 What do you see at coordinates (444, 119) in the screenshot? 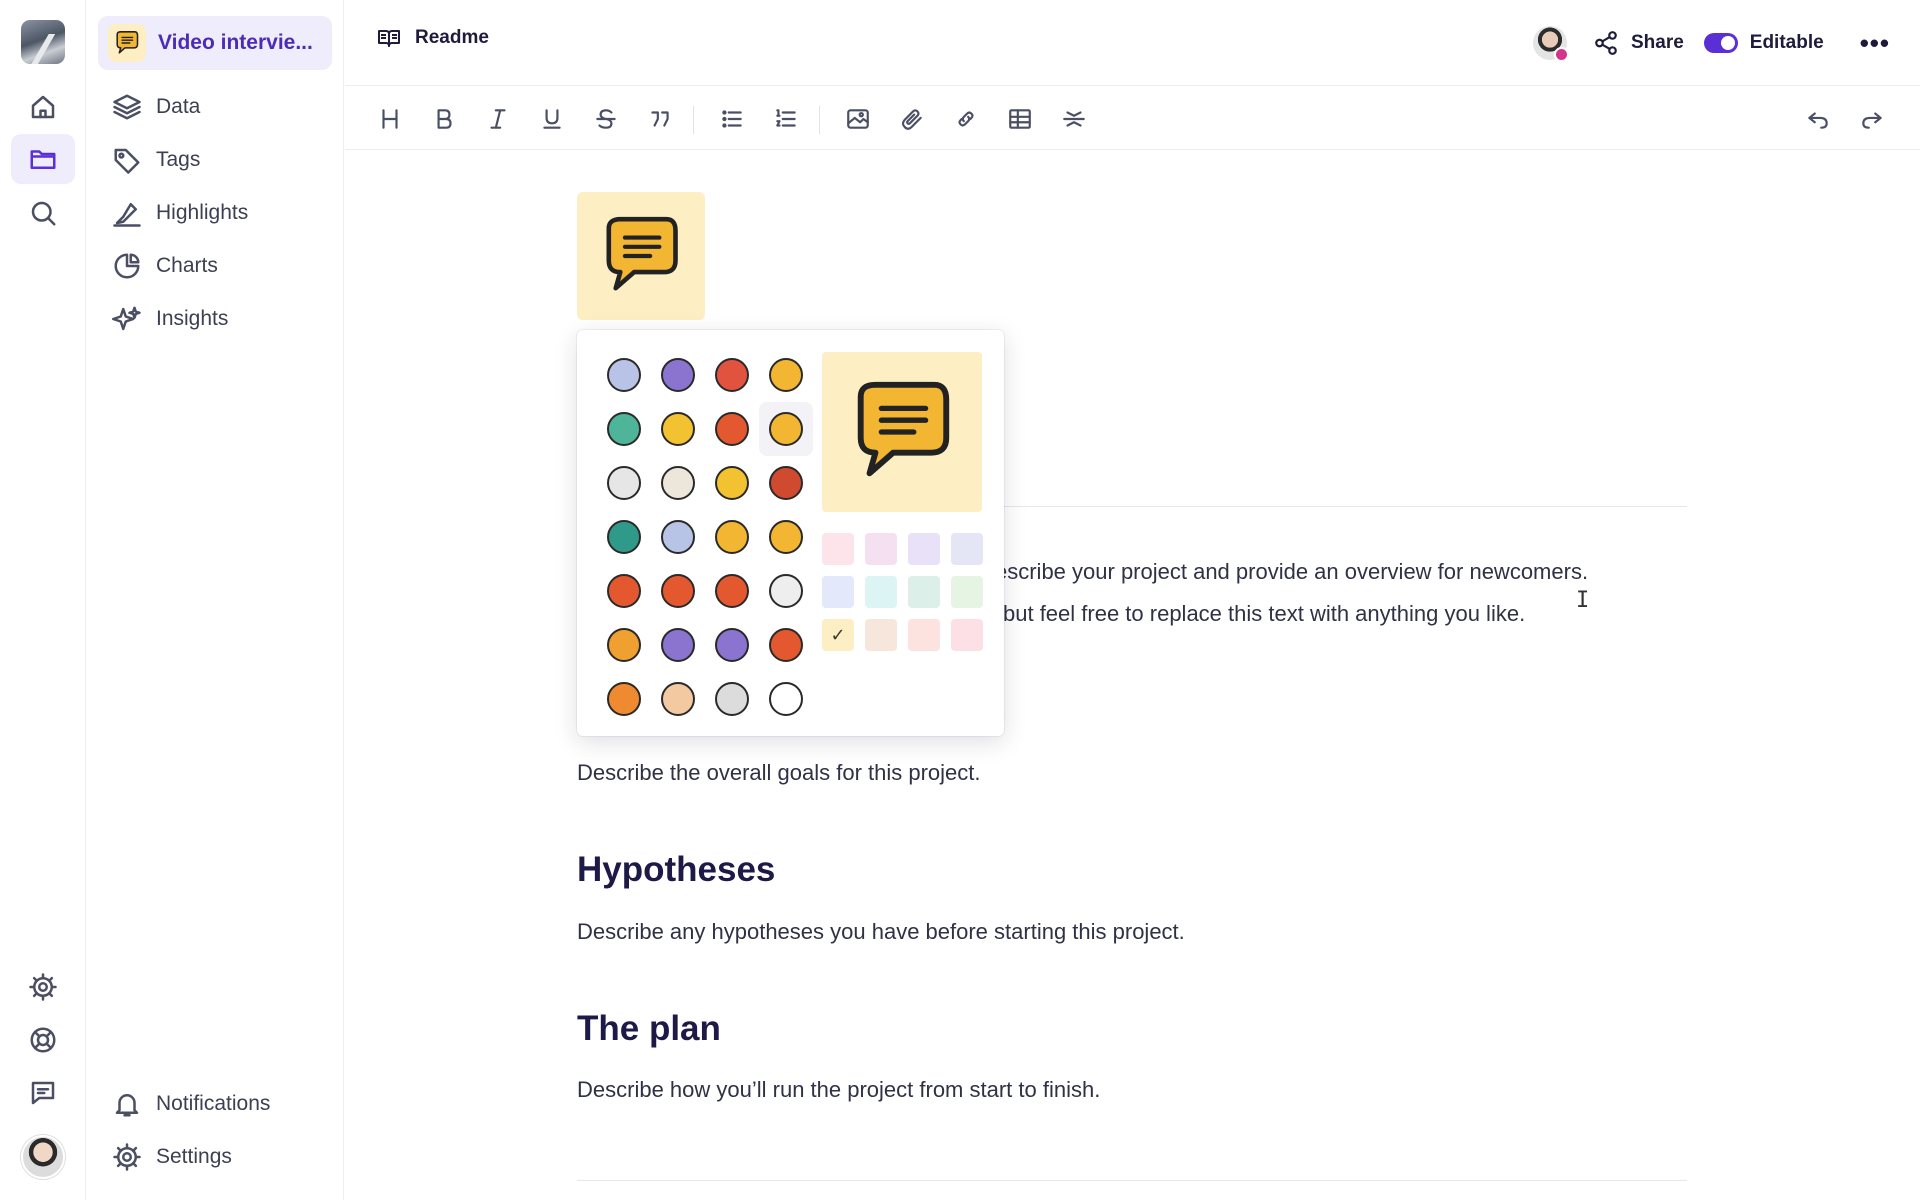
I see `bold-button` at bounding box center [444, 119].